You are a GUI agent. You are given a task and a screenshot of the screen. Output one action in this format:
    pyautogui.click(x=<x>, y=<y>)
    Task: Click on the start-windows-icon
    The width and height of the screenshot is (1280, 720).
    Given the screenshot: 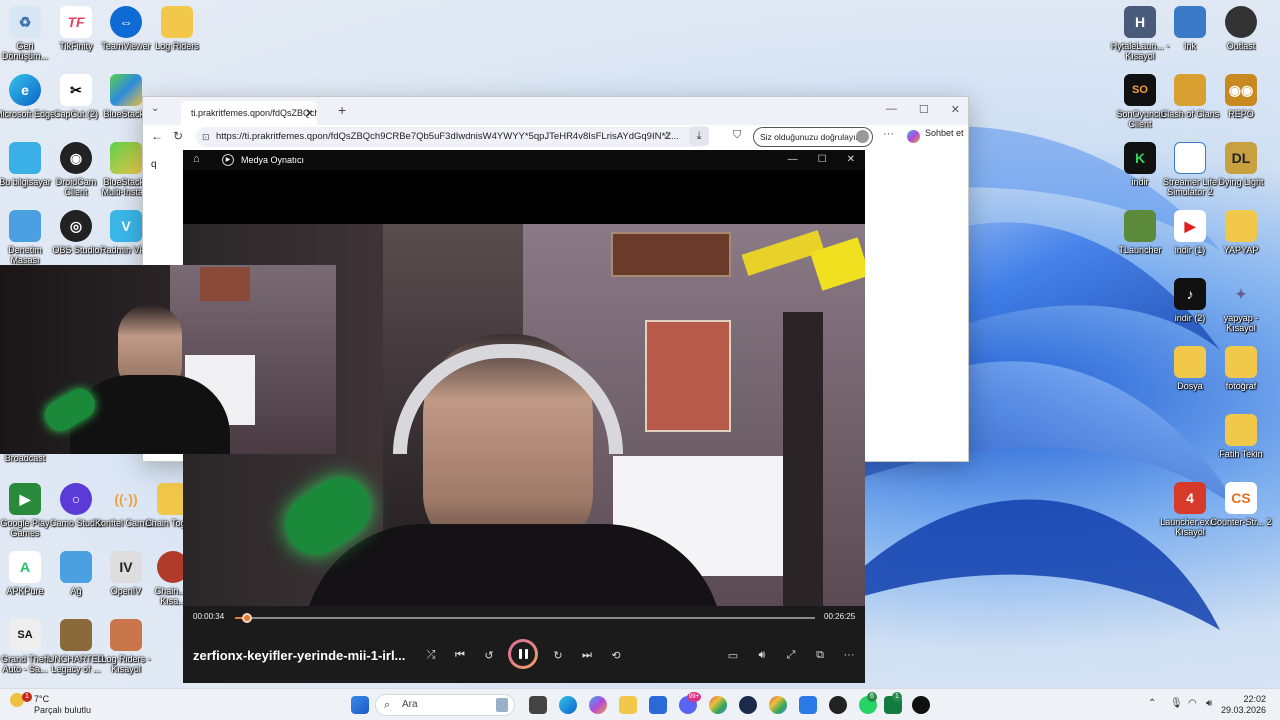 What is the action you would take?
    pyautogui.click(x=360, y=705)
    